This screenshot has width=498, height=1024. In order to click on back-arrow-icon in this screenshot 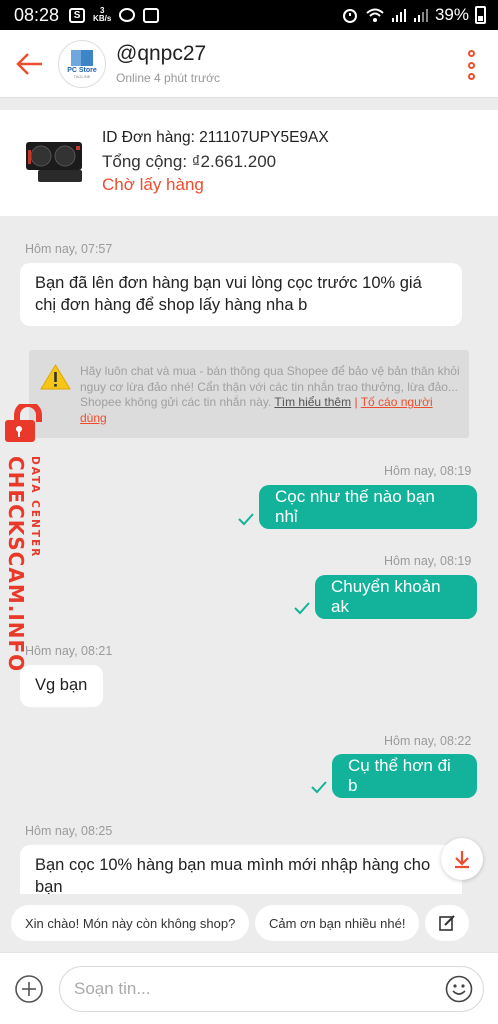, I will do `click(30, 64)`.